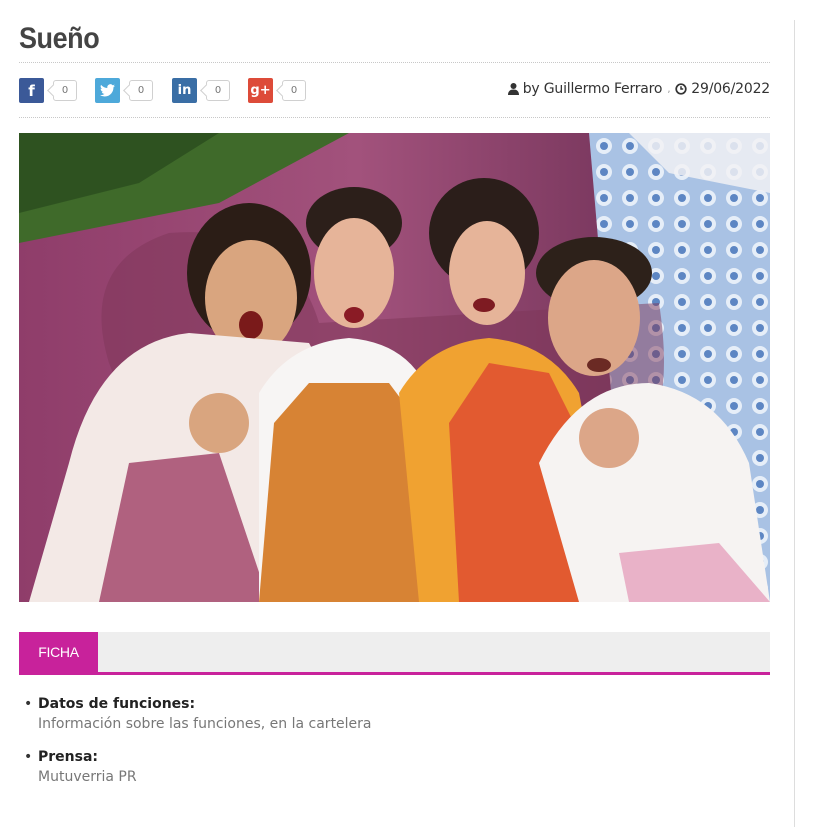  I want to click on post-meta: by Guillermo Ferraro , 29/06/2022, so click(638, 89).